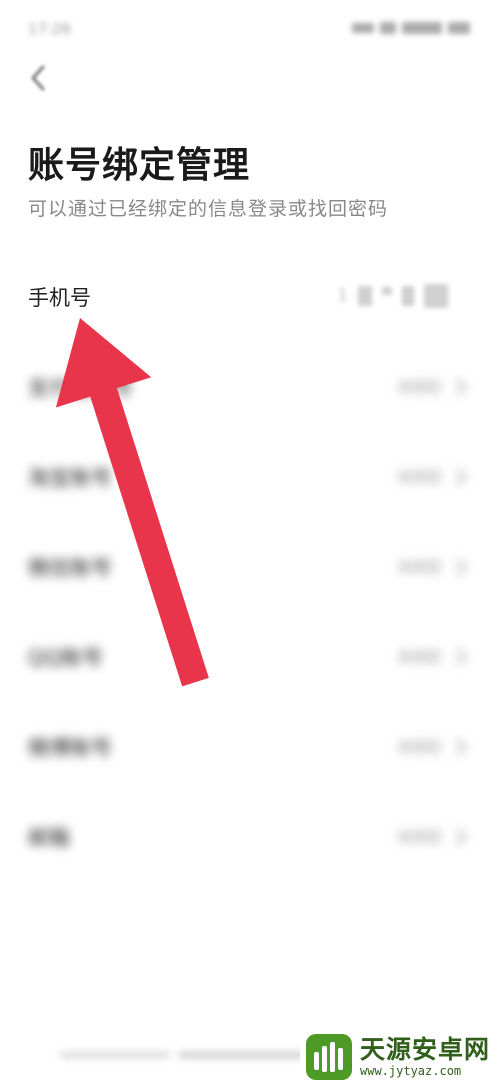 This screenshot has width=500, height=1084. I want to click on status-icons, so click(411, 28).